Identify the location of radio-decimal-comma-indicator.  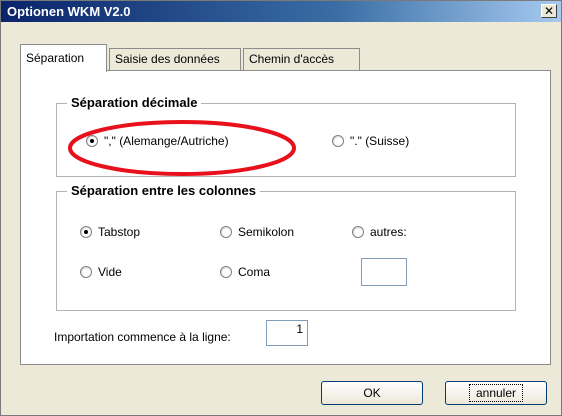
(92, 141).